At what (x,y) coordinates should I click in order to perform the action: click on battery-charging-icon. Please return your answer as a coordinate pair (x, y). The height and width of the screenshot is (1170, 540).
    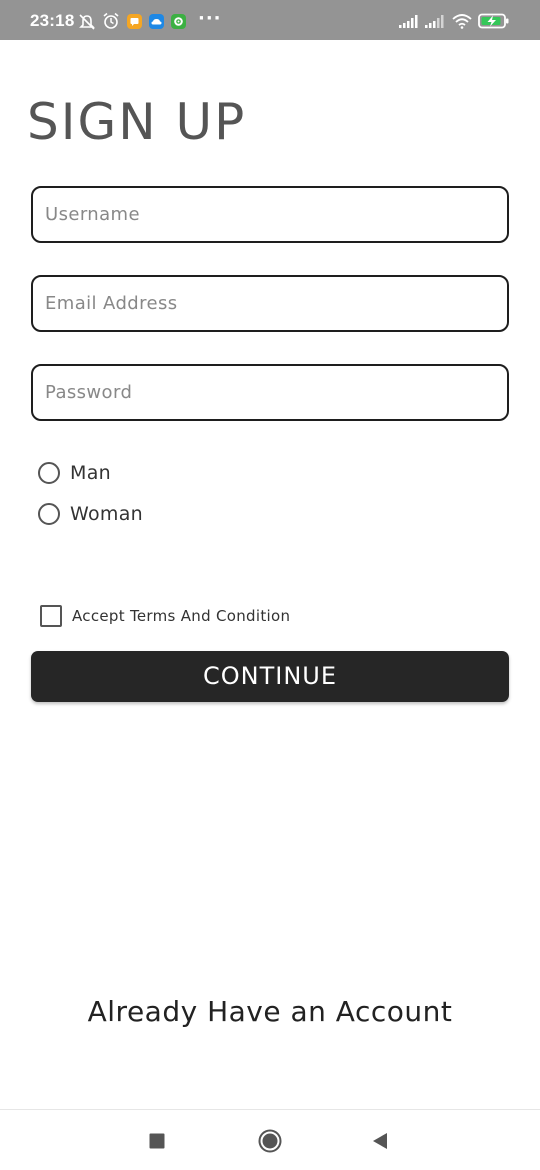
    Looking at the image, I should click on (494, 21).